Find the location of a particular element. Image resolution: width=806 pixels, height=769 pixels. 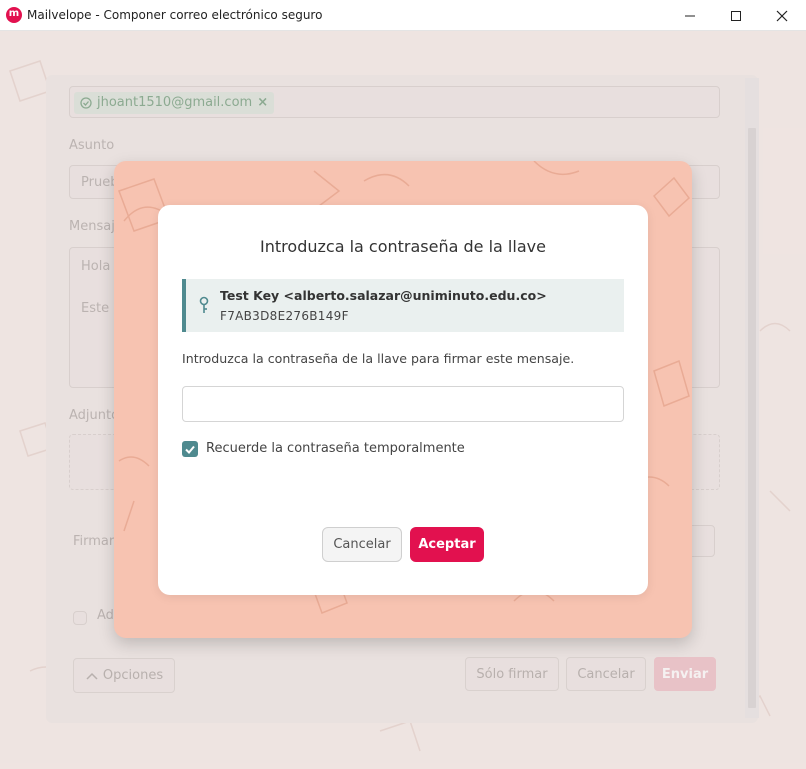

close-icon is located at coordinates (782, 15).